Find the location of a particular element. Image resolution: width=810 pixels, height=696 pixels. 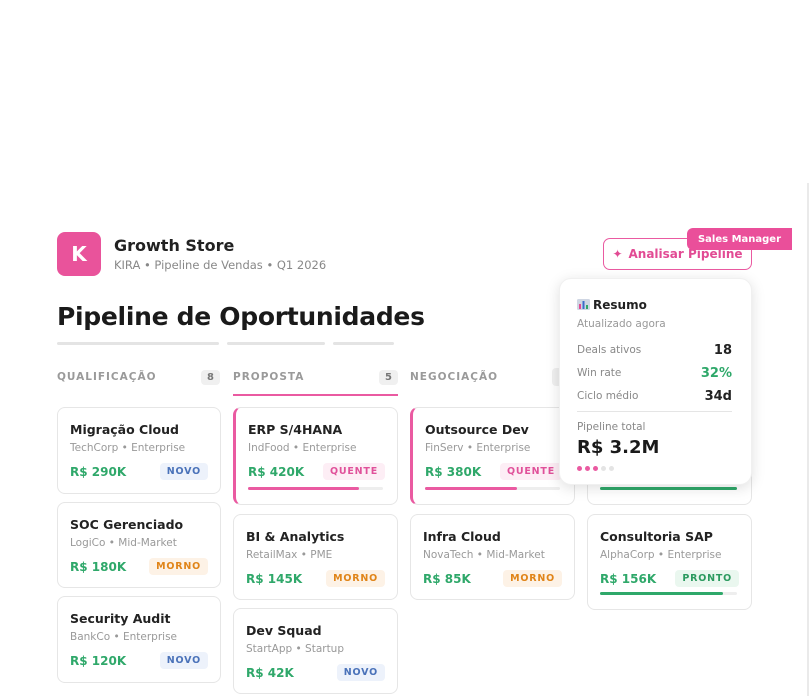

deal-title: Dev Squad is located at coordinates (284, 630).